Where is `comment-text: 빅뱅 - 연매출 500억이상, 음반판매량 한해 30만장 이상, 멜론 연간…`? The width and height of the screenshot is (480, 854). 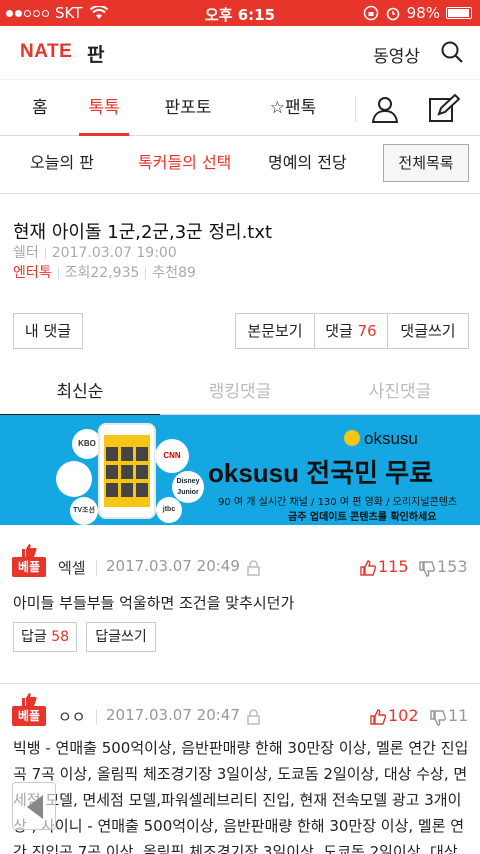
comment-text: 빅뱅 - 연매출 500억이상, 음반판매량 한해 30만장 이상, 멜론 연간… is located at coordinates (241, 796).